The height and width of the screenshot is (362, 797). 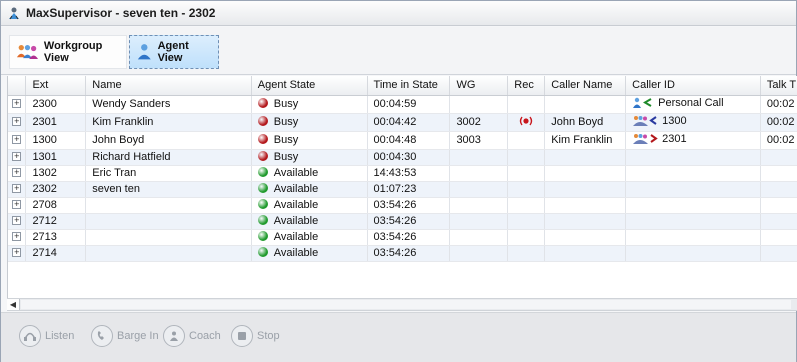 What do you see at coordinates (30, 336) in the screenshot?
I see `listen-icon` at bounding box center [30, 336].